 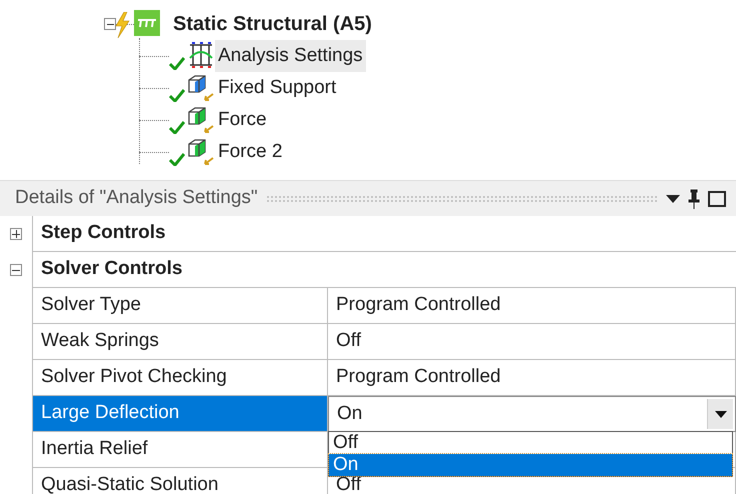 What do you see at coordinates (272, 24) in the screenshot?
I see `tree-root-label: Static Structural (A5)` at bounding box center [272, 24].